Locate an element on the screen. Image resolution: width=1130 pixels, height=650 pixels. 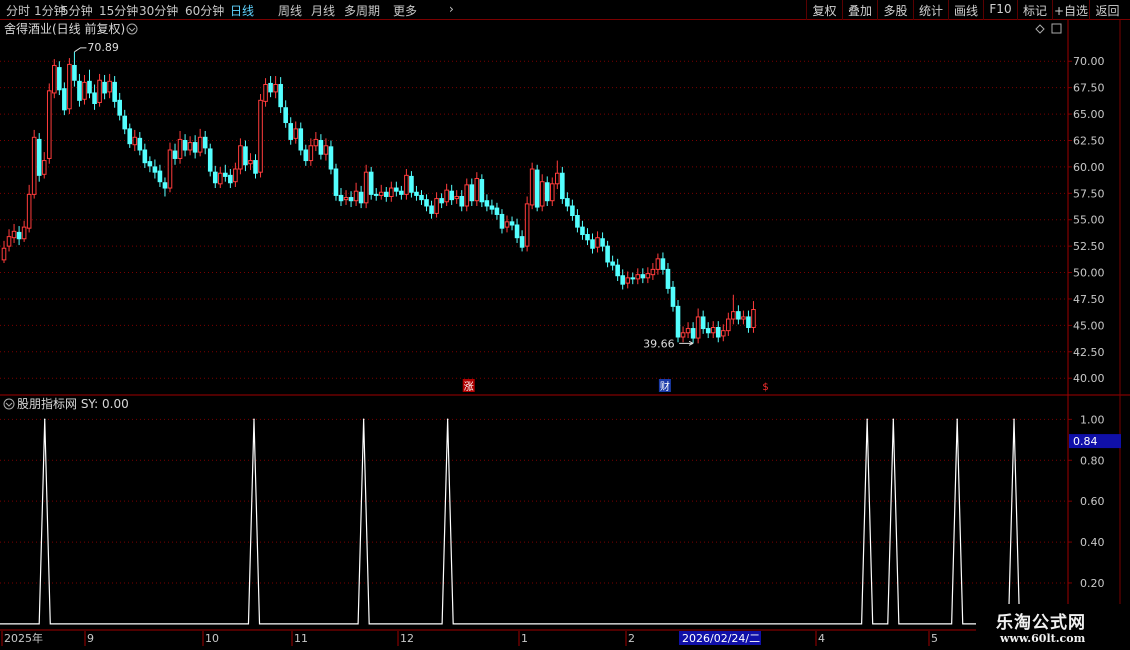
diamond-icon is located at coordinates (1040, 29).